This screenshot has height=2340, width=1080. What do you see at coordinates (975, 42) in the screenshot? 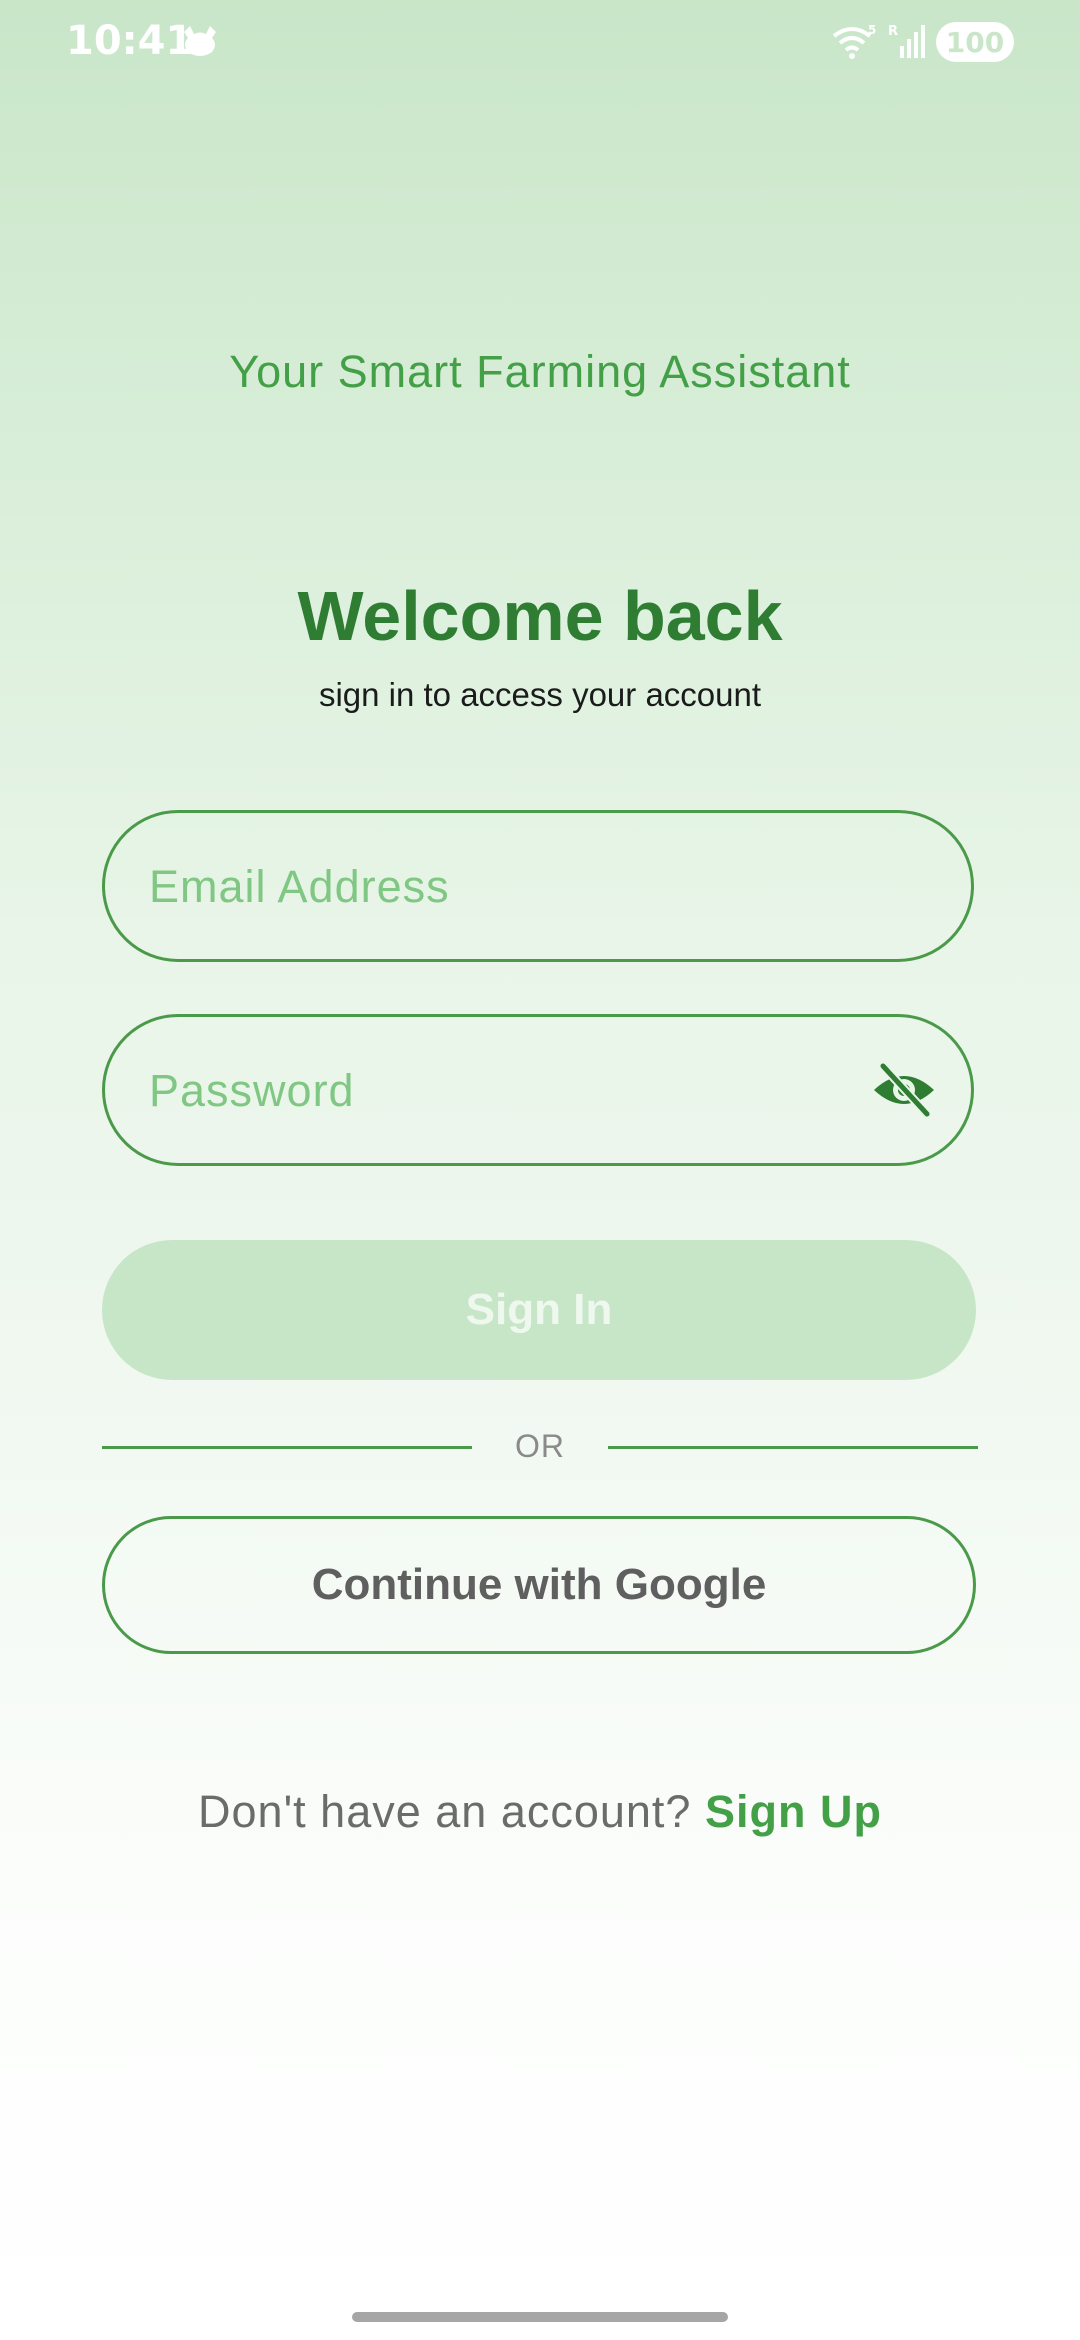
I see `battery-indicator: 100` at bounding box center [975, 42].